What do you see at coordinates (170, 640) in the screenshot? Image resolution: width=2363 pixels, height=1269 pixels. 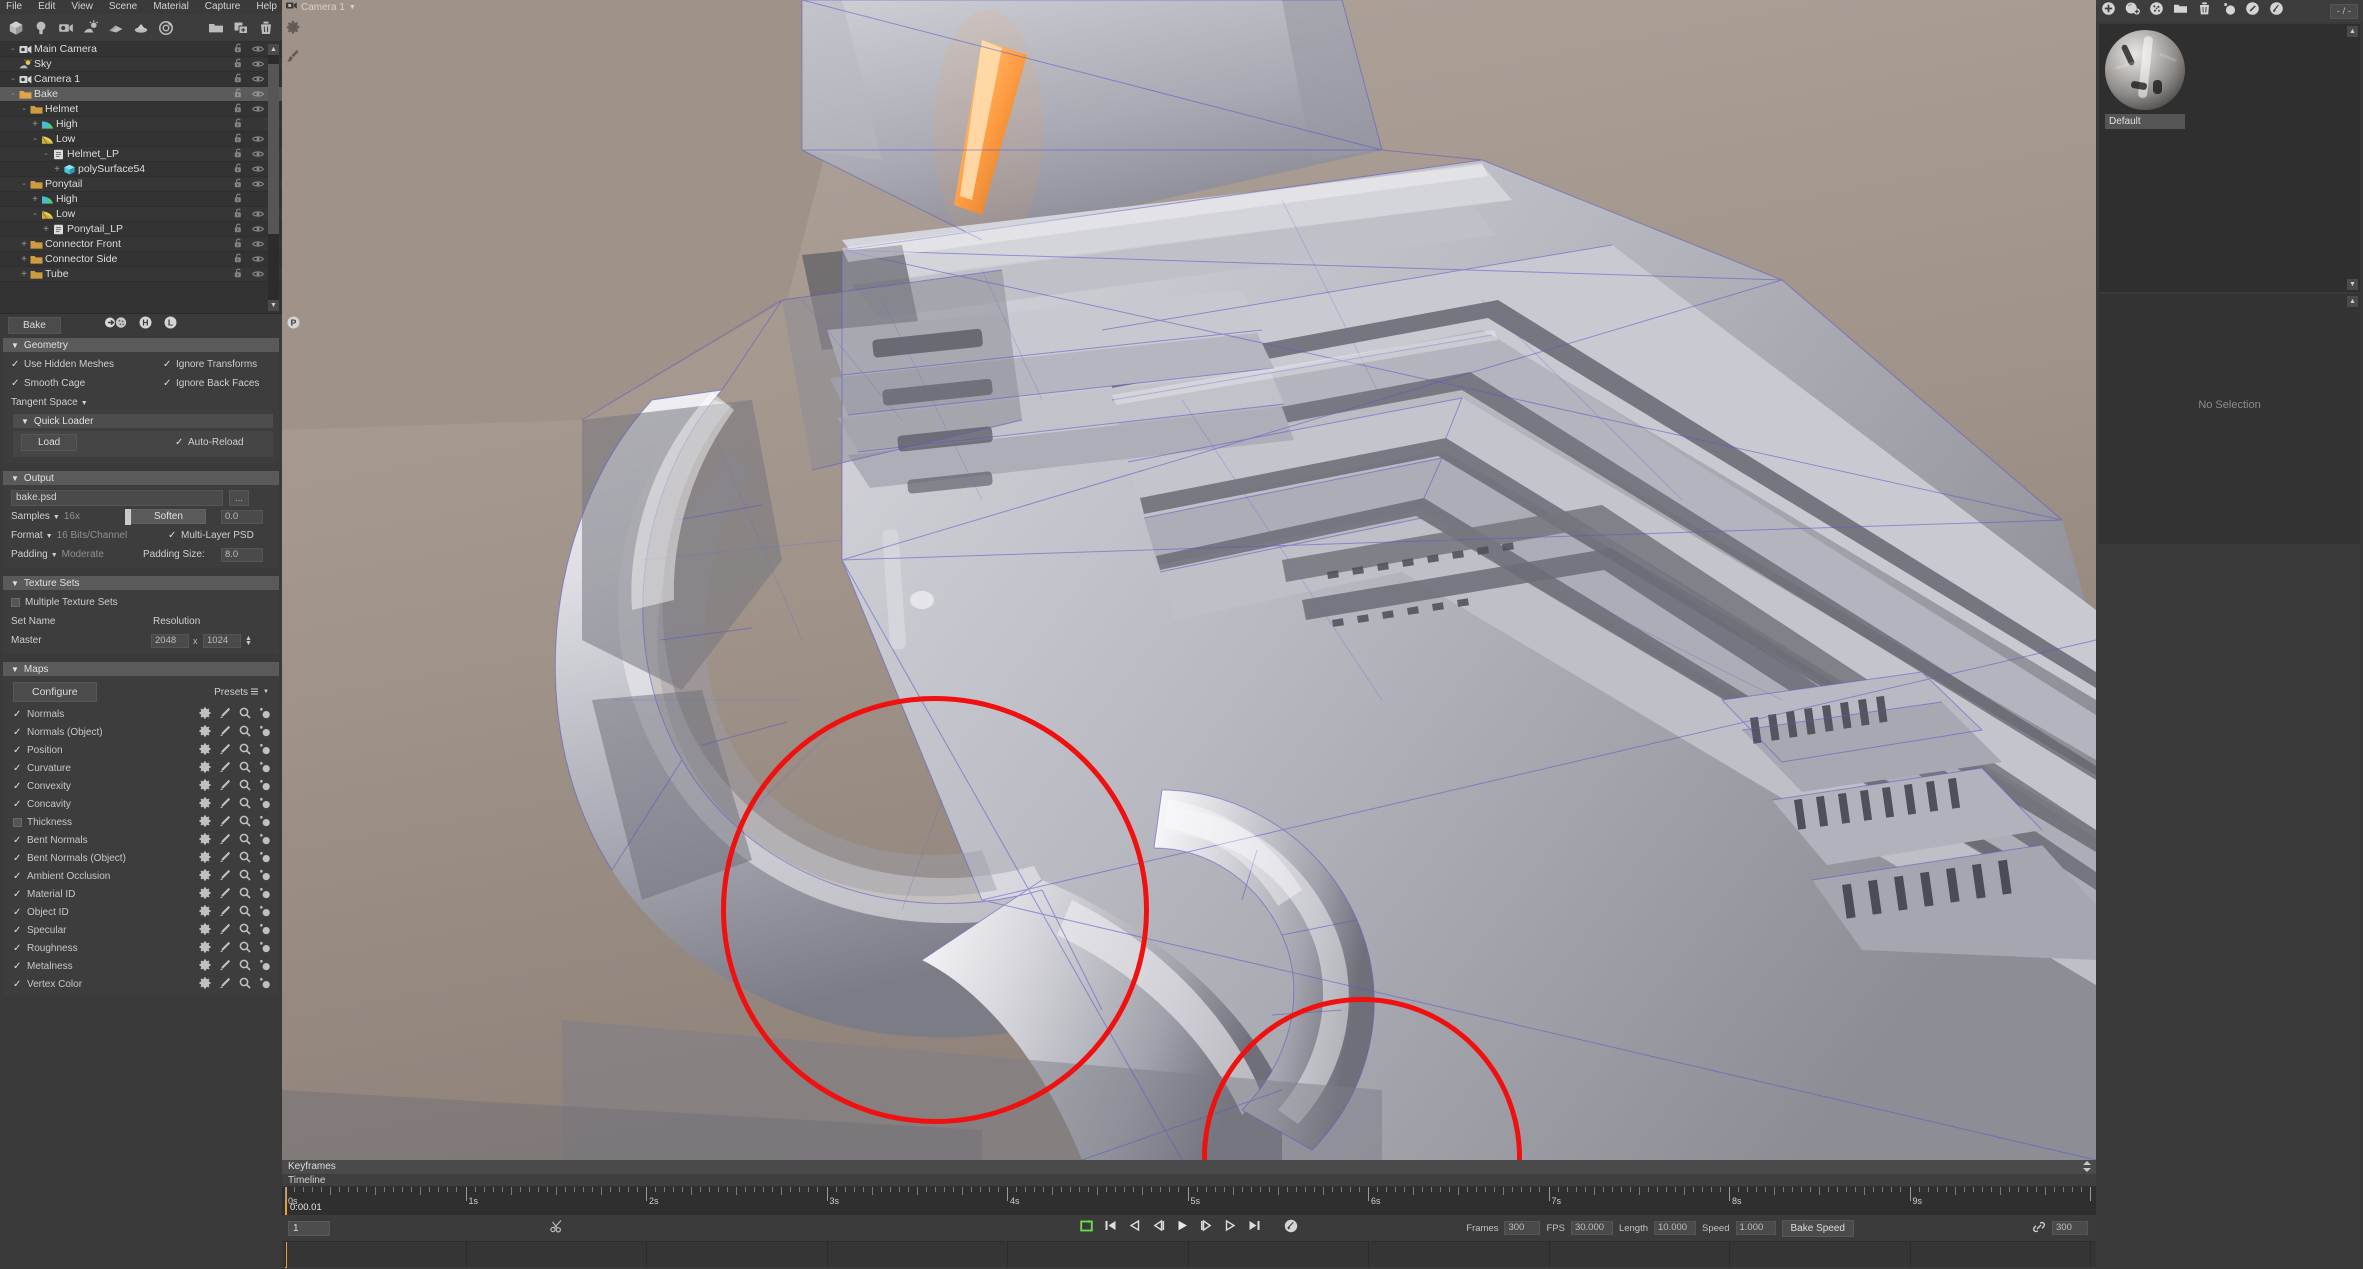 I see `texture-width-field: 2048` at bounding box center [170, 640].